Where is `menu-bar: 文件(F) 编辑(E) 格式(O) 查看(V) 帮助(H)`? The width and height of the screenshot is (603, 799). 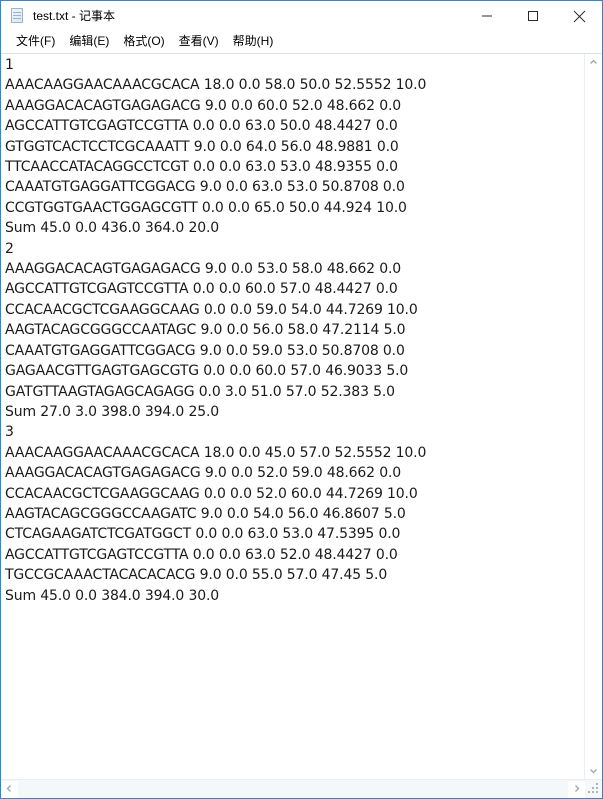
menu-bar: 文件(F) 编辑(E) 格式(O) 查看(V) 帮助(H) is located at coordinates (301, 42).